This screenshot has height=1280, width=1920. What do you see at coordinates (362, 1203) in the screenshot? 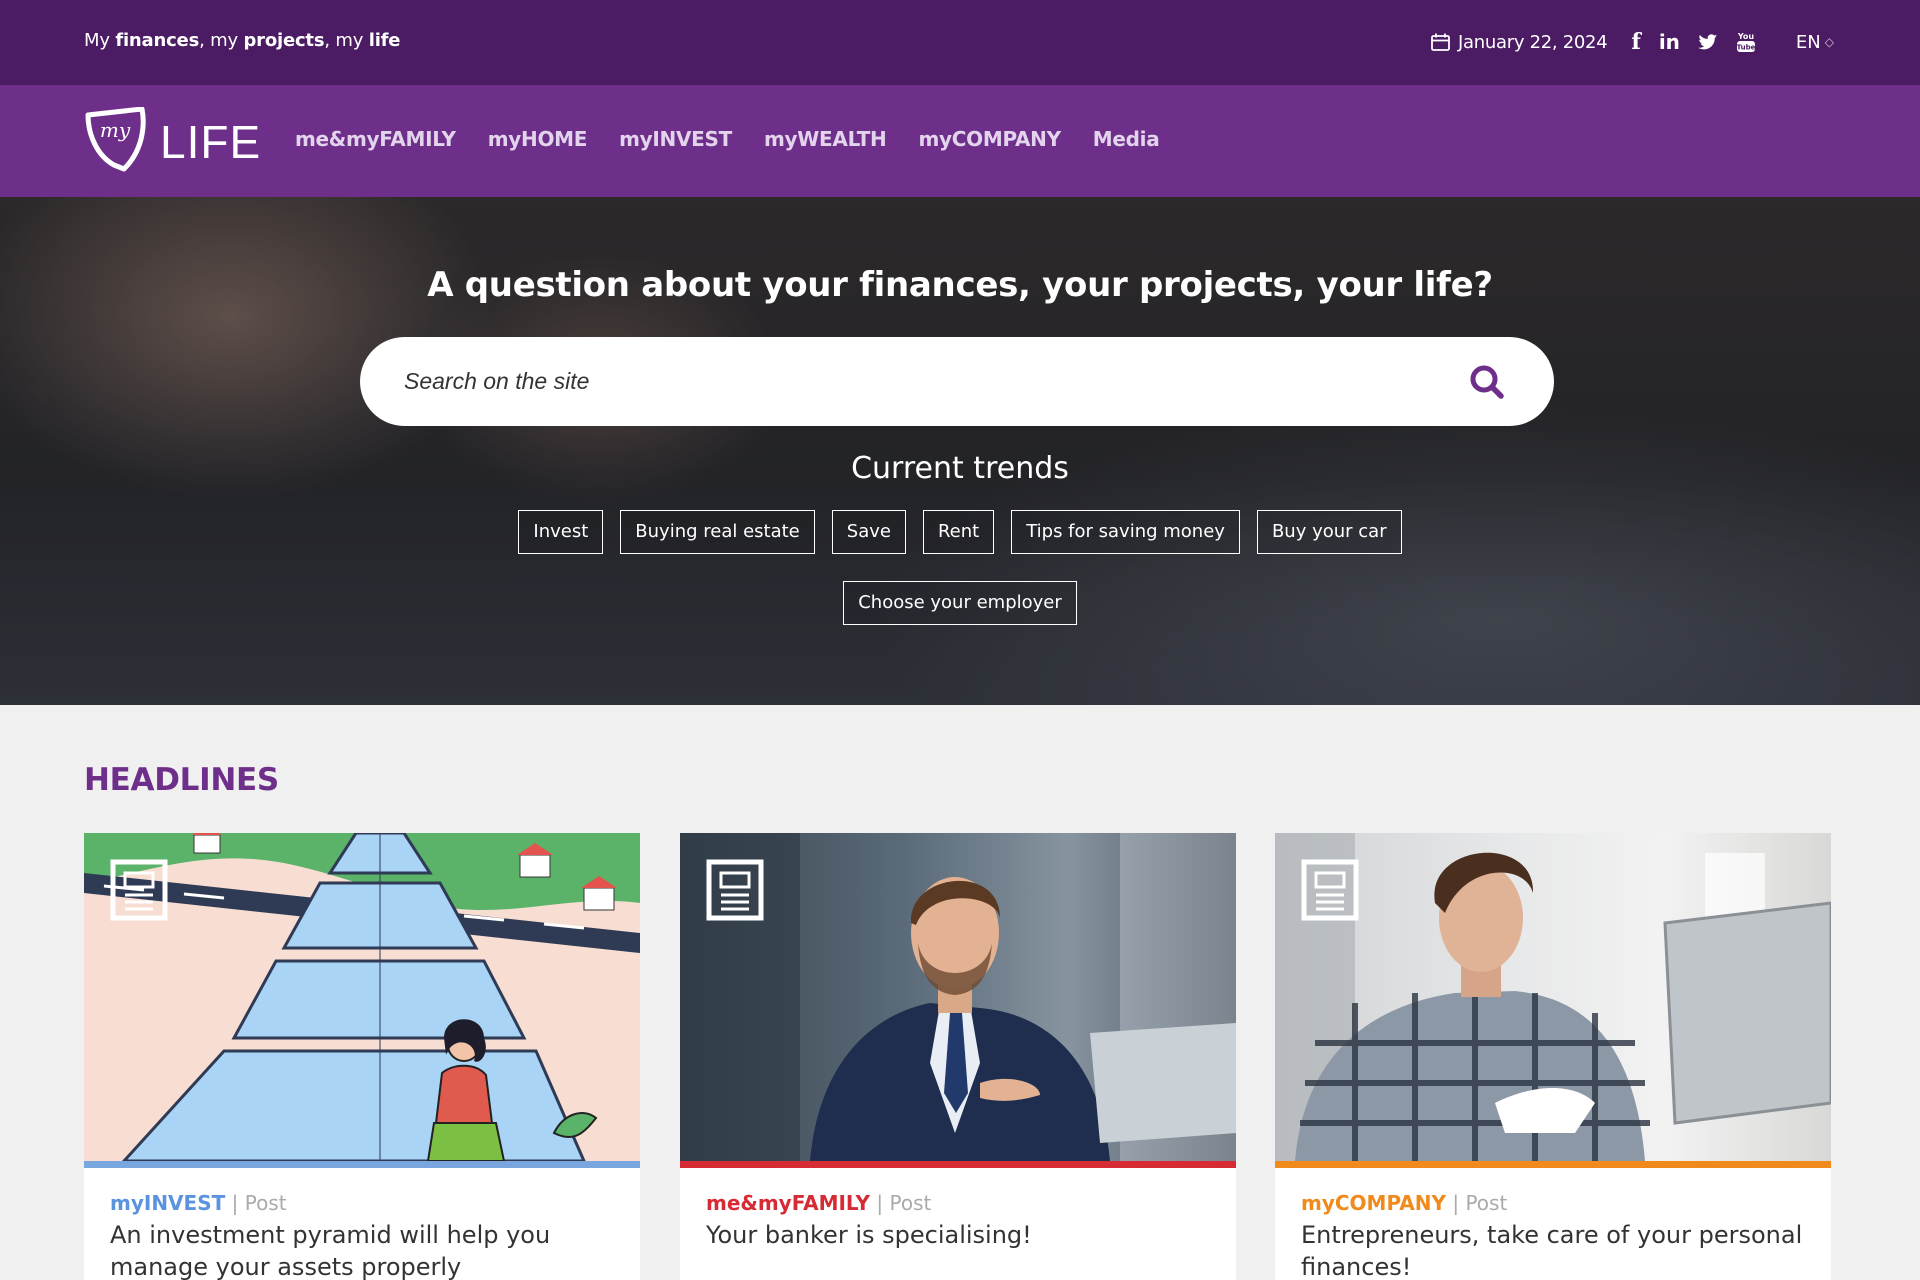
I see `card-meta: myINVEST | Post` at bounding box center [362, 1203].